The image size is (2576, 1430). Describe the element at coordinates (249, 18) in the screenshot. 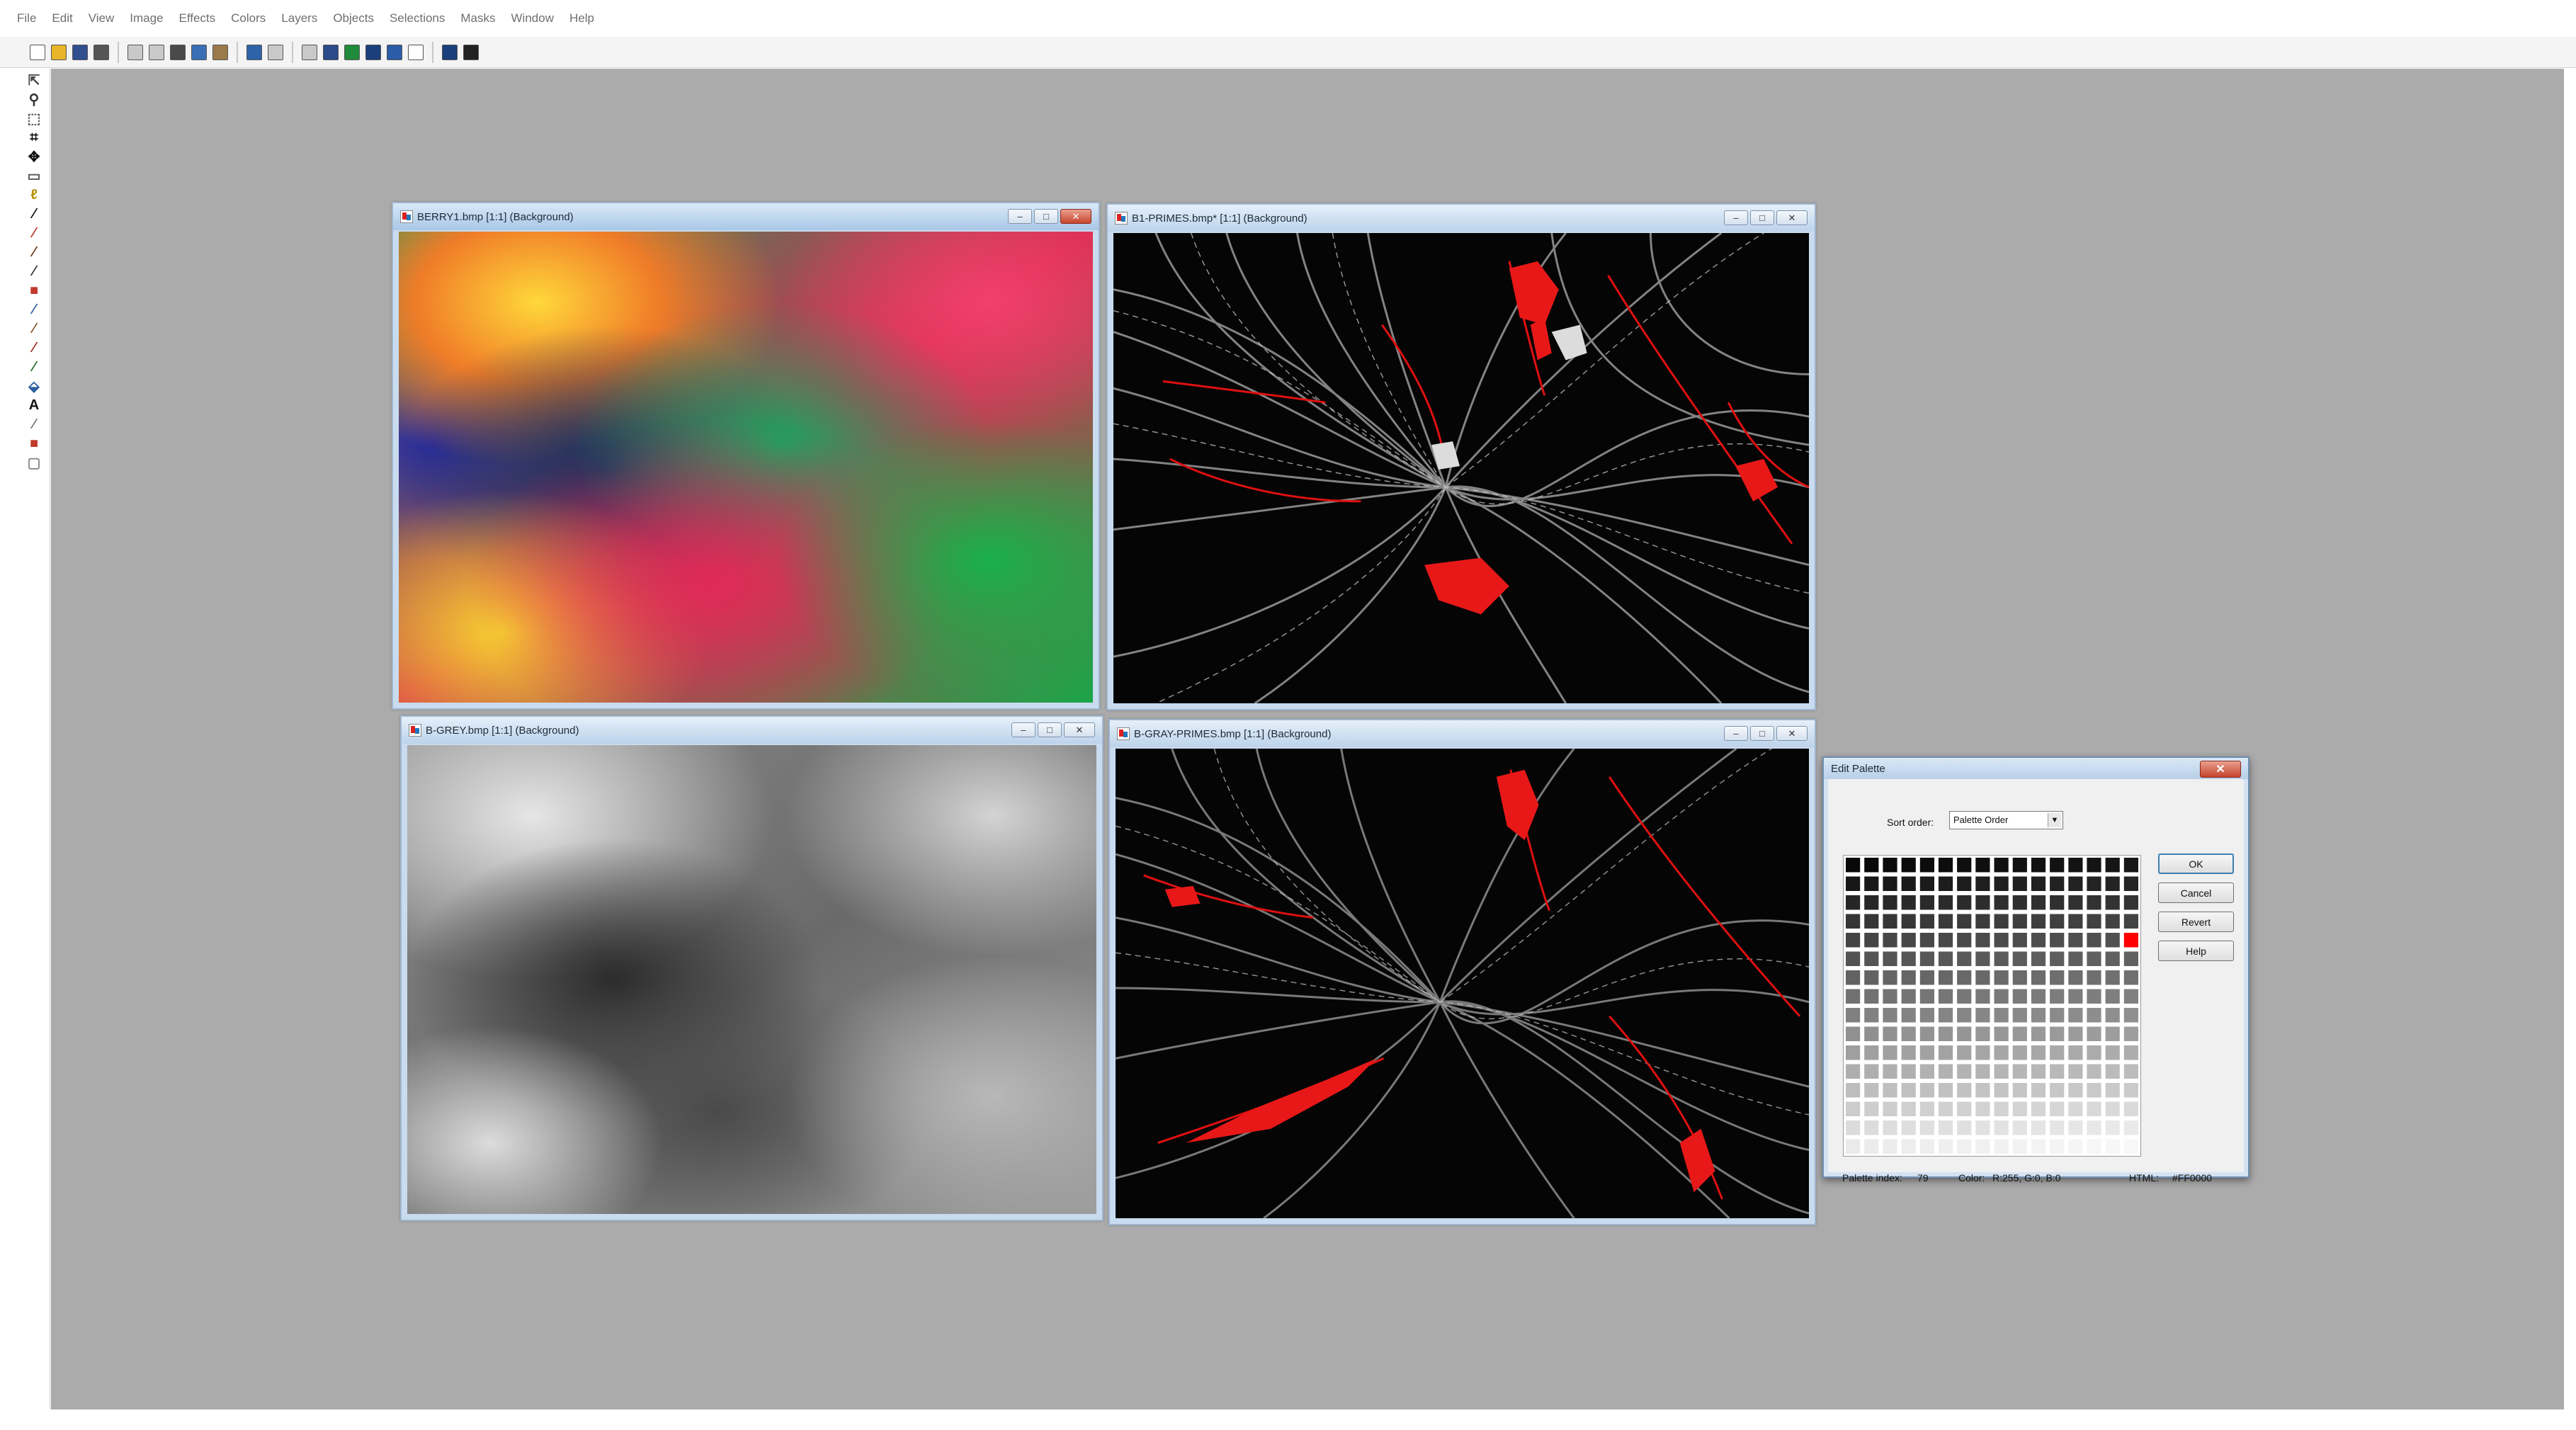

I see `menu-colors: Colors` at that location.